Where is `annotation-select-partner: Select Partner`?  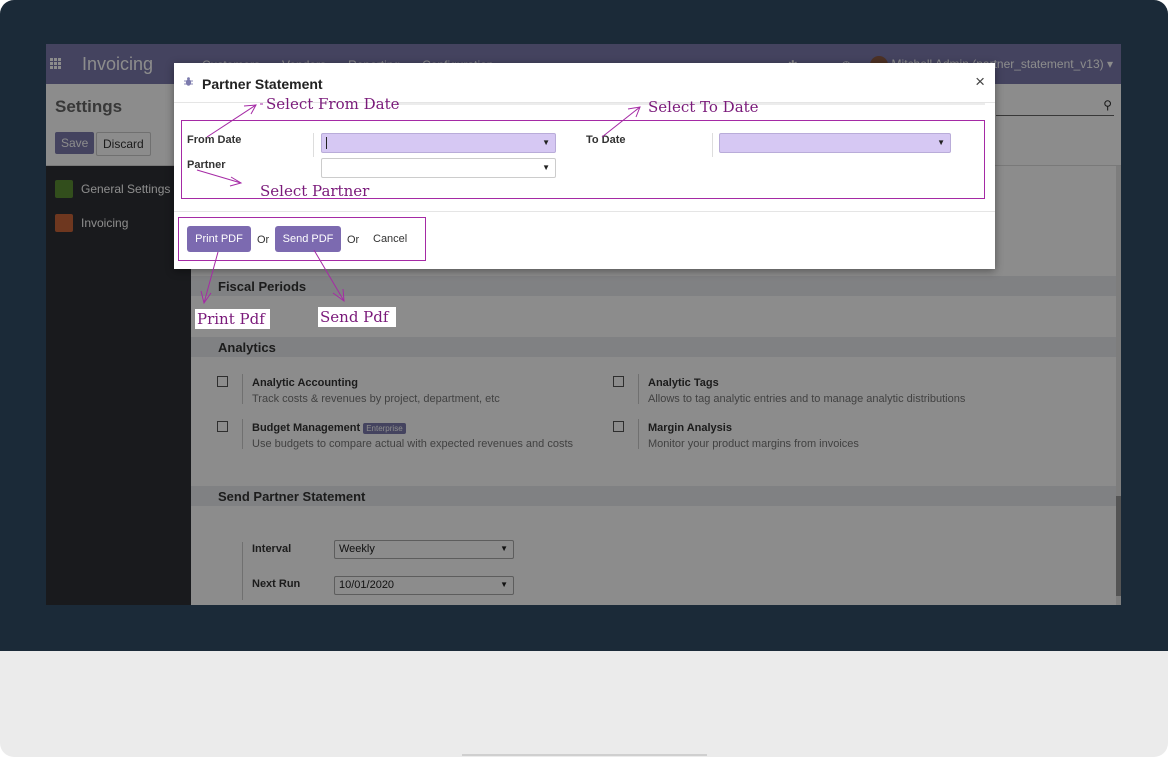
annotation-select-partner: Select Partner is located at coordinates (315, 191).